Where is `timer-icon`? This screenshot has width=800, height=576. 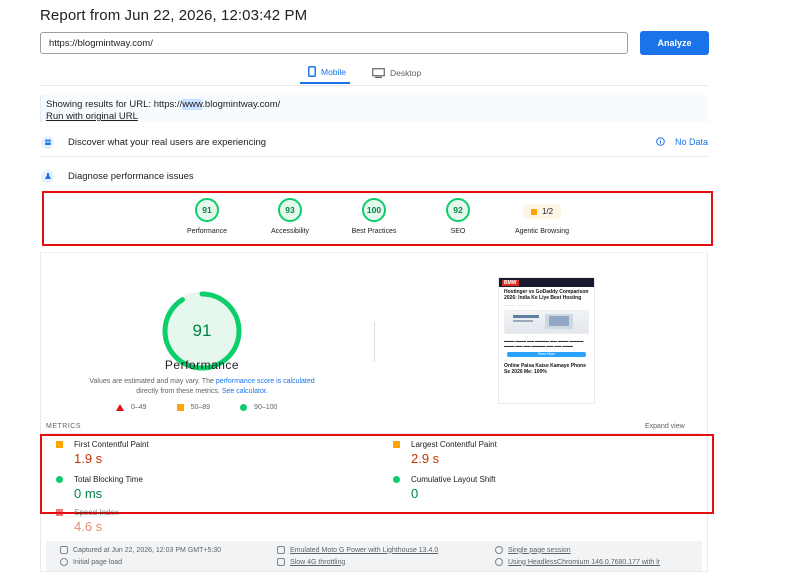 timer-icon is located at coordinates (64, 562).